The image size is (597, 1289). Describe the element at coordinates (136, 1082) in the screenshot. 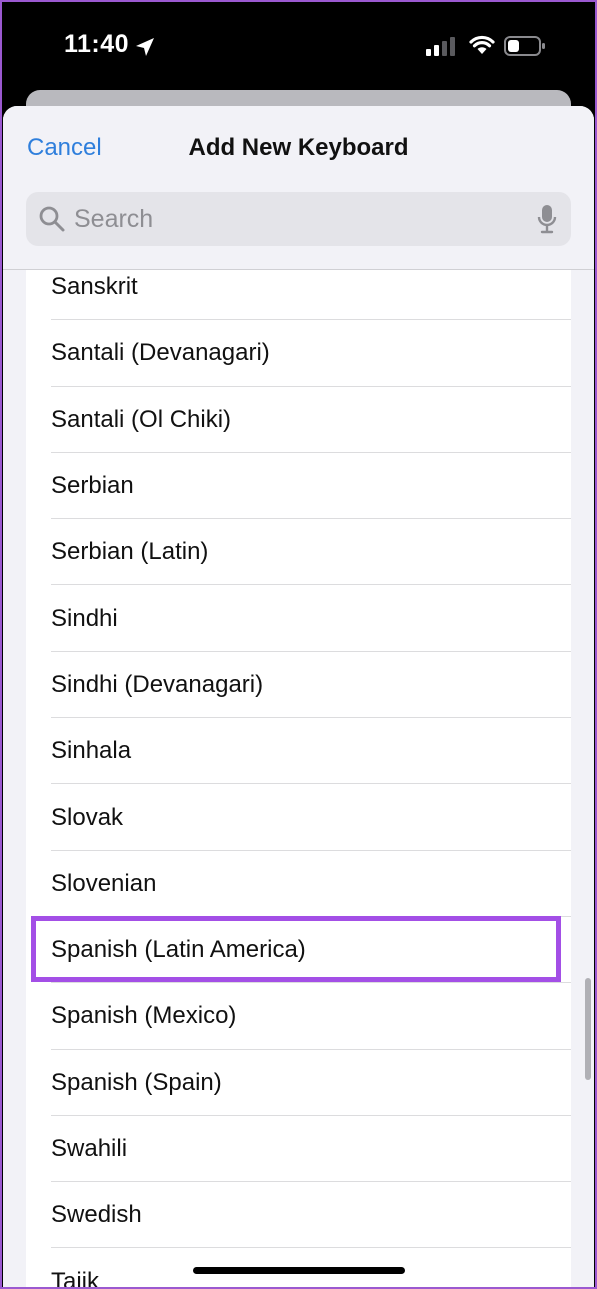

I see `list-item-label: Spanish (Spain)` at that location.